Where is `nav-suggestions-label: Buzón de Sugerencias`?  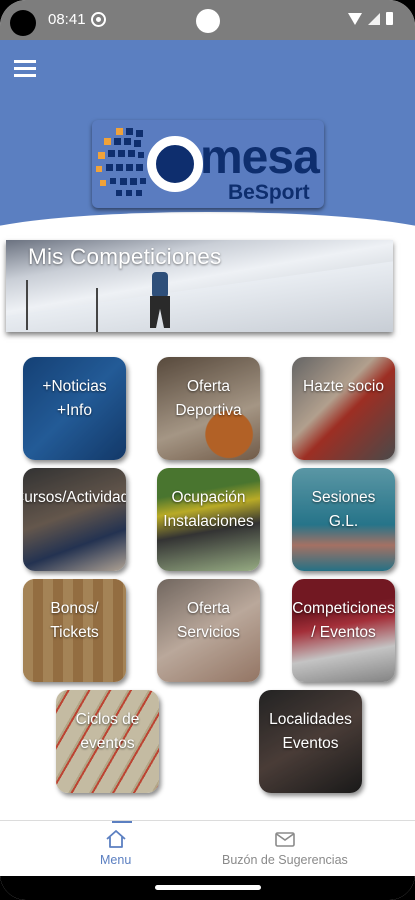 nav-suggestions-label: Buzón de Sugerencias is located at coordinates (285, 860).